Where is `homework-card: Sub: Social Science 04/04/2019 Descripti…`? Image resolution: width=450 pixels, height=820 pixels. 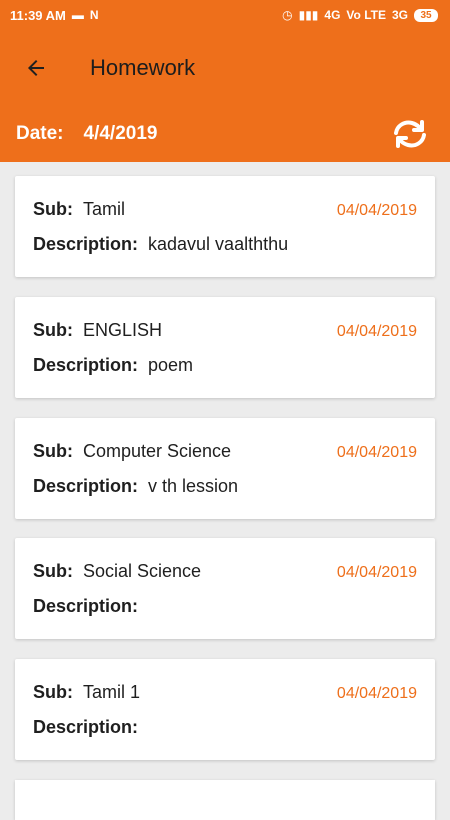
homework-card: Sub: Social Science 04/04/2019 Descripti… is located at coordinates (225, 588).